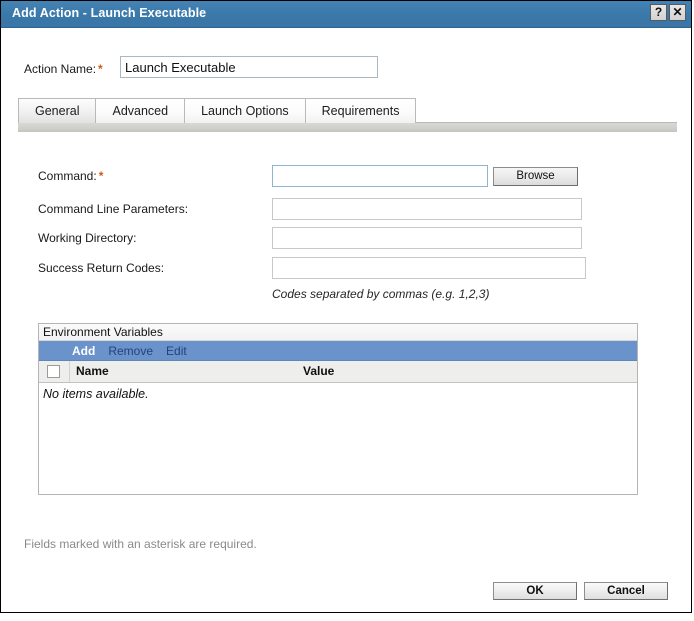  I want to click on command-input, so click(380, 176).